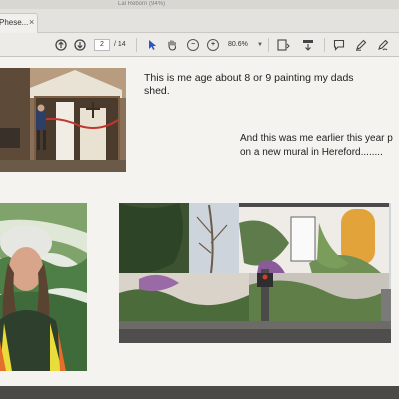  I want to click on caption-mural-line-1: And this was me earlier this year p, so click(316, 138).